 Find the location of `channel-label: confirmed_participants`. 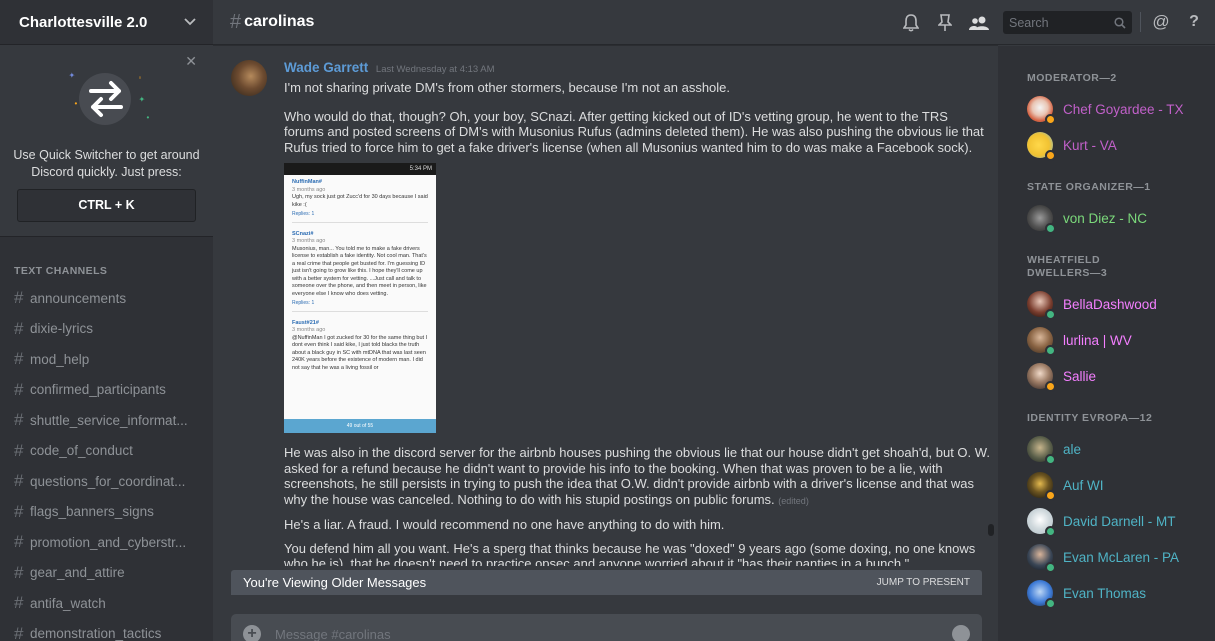

channel-label: confirmed_participants is located at coordinates (98, 390).